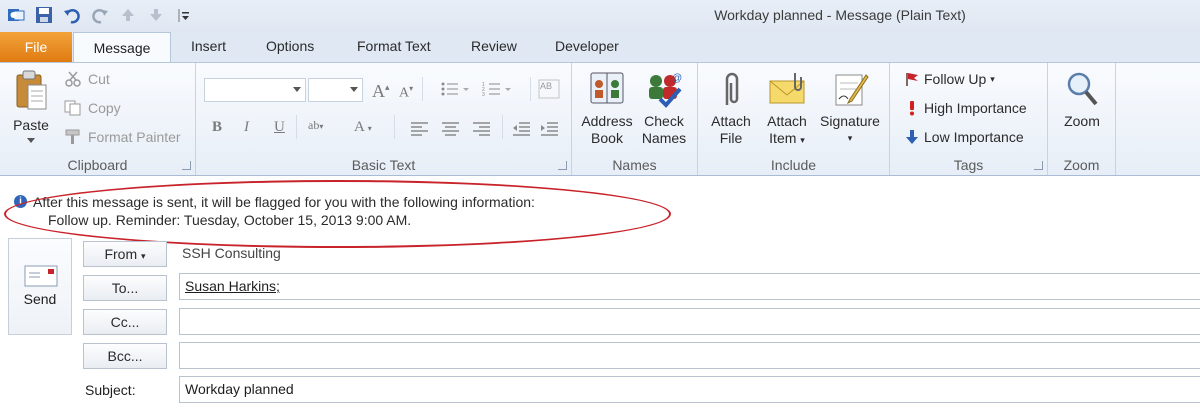 The image size is (1200, 409). I want to click on attach-item-label-1: Attach, so click(787, 121).